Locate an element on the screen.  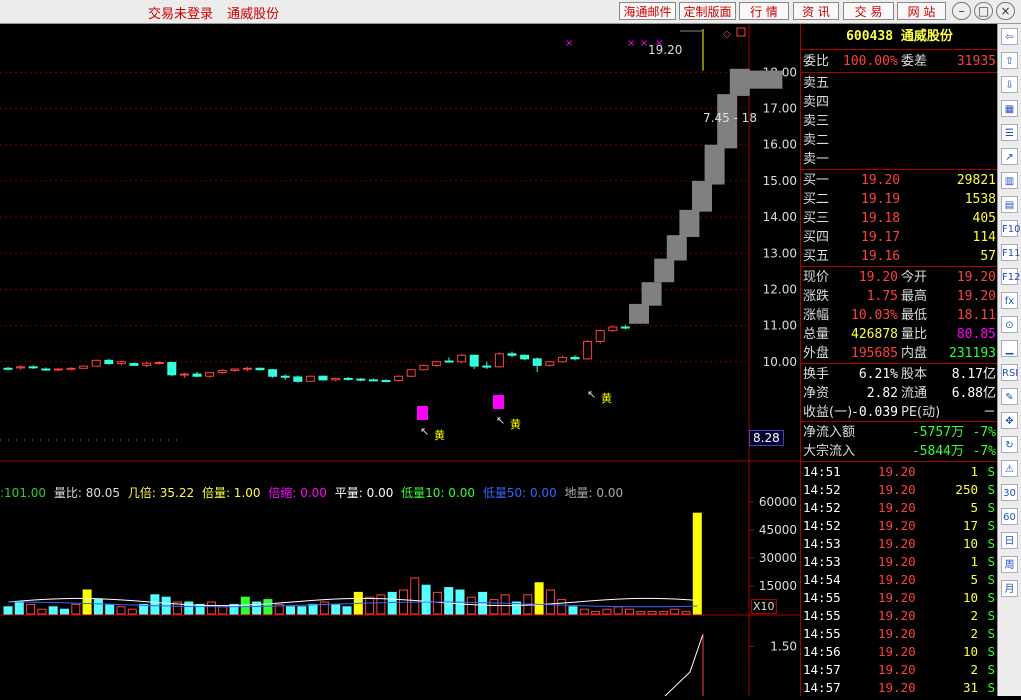
stat-value: 19.20 is located at coordinates (976, 277).